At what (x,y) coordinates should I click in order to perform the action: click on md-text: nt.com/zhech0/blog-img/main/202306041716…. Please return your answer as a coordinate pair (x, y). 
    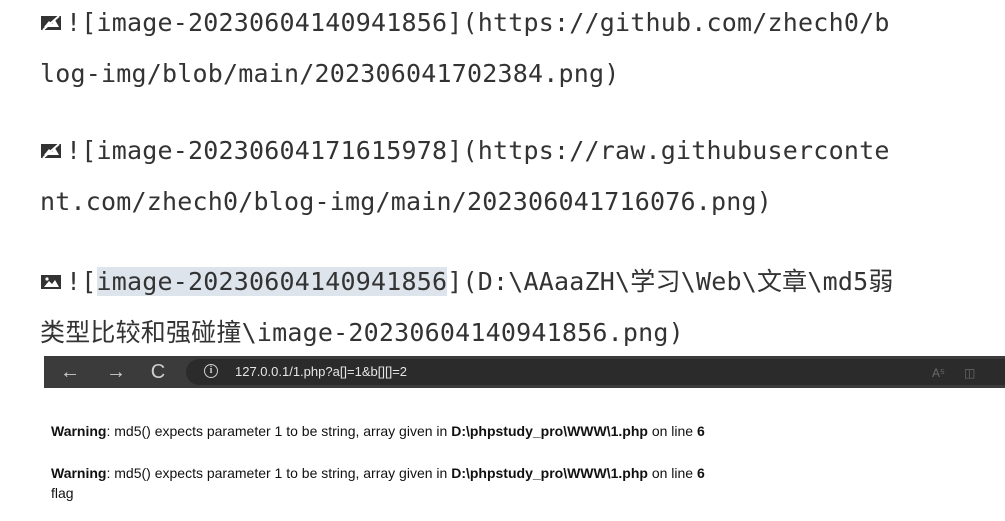
    Looking at the image, I should click on (406, 201).